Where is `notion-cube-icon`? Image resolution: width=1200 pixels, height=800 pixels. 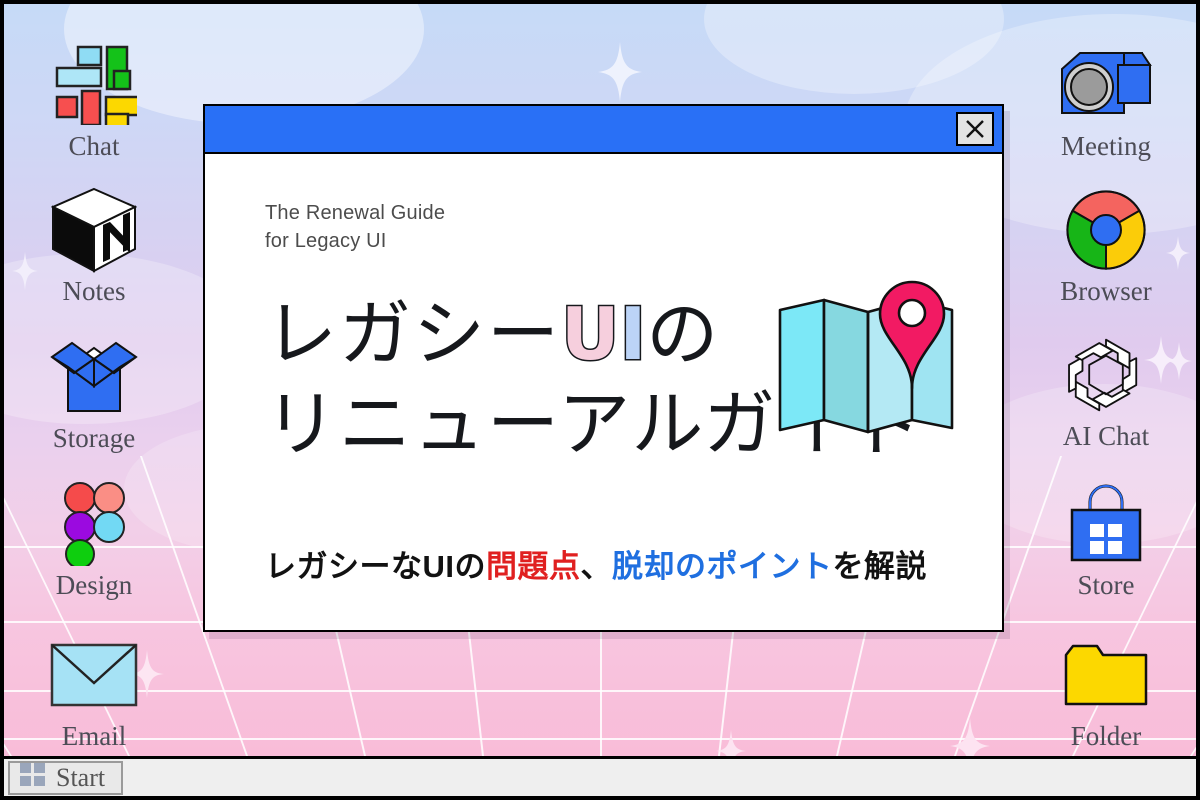 notion-cube-icon is located at coordinates (94, 230).